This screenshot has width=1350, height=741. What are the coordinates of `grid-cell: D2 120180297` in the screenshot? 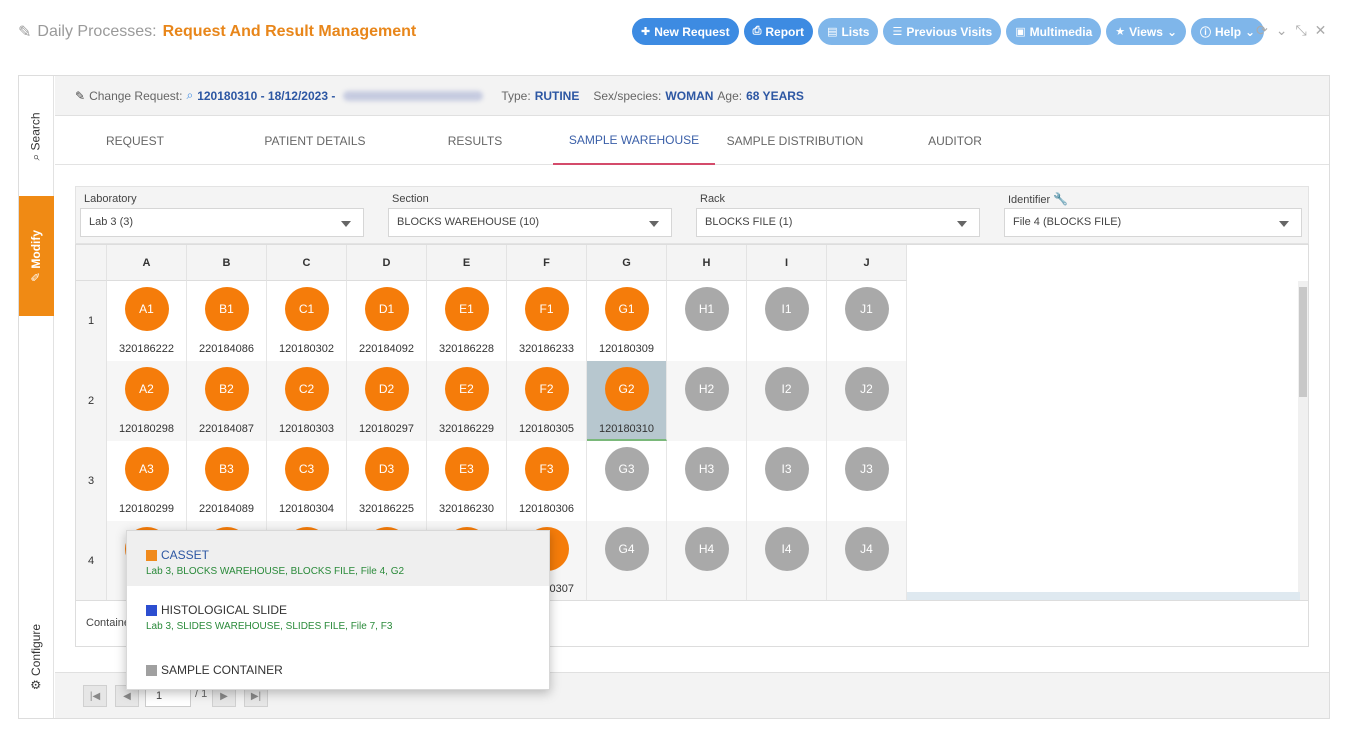 It's located at (387, 401).